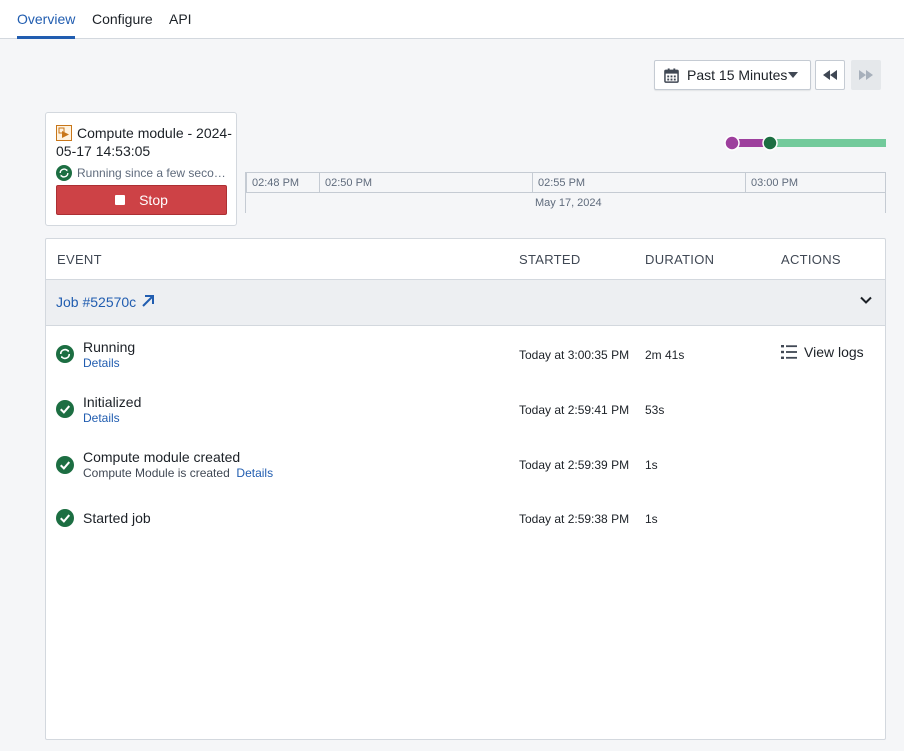  Describe the element at coordinates (671, 75) in the screenshot. I see `calendar-icon` at that location.